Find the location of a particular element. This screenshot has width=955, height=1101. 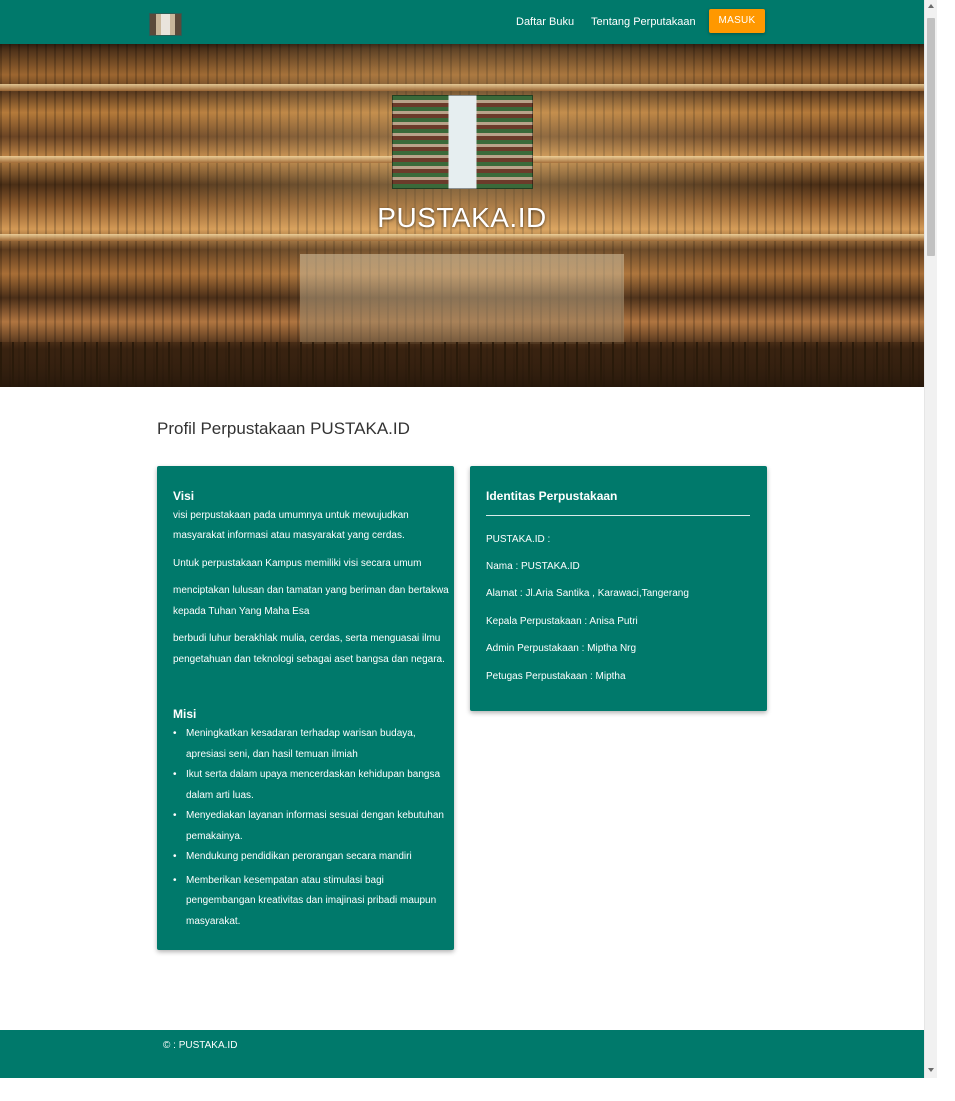

login-button: MASUK is located at coordinates (737, 21).